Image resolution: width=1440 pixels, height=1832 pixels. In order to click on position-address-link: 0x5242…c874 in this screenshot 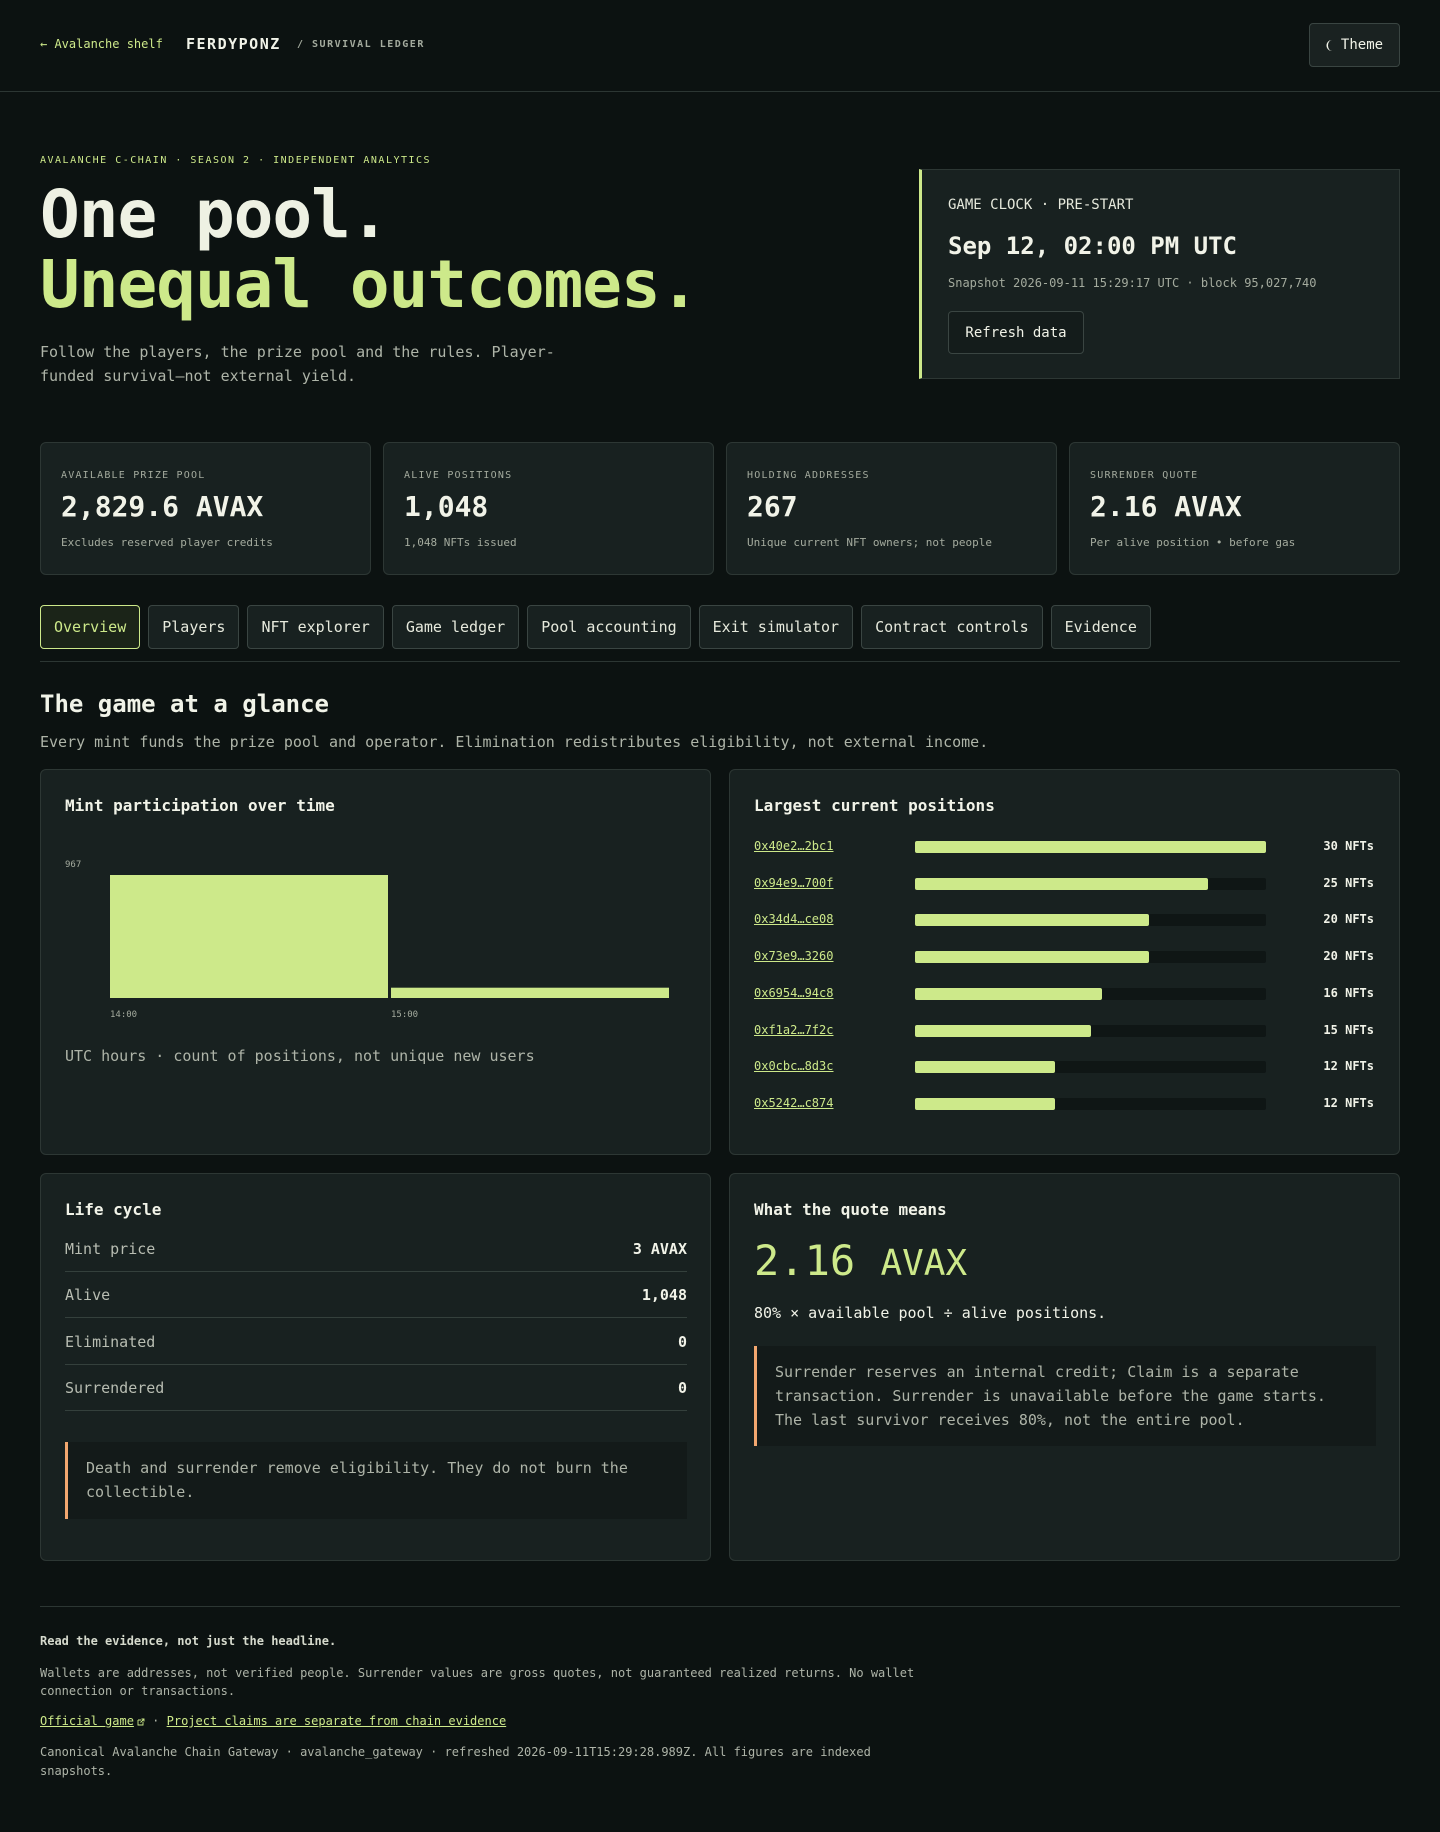, I will do `click(793, 1103)`.